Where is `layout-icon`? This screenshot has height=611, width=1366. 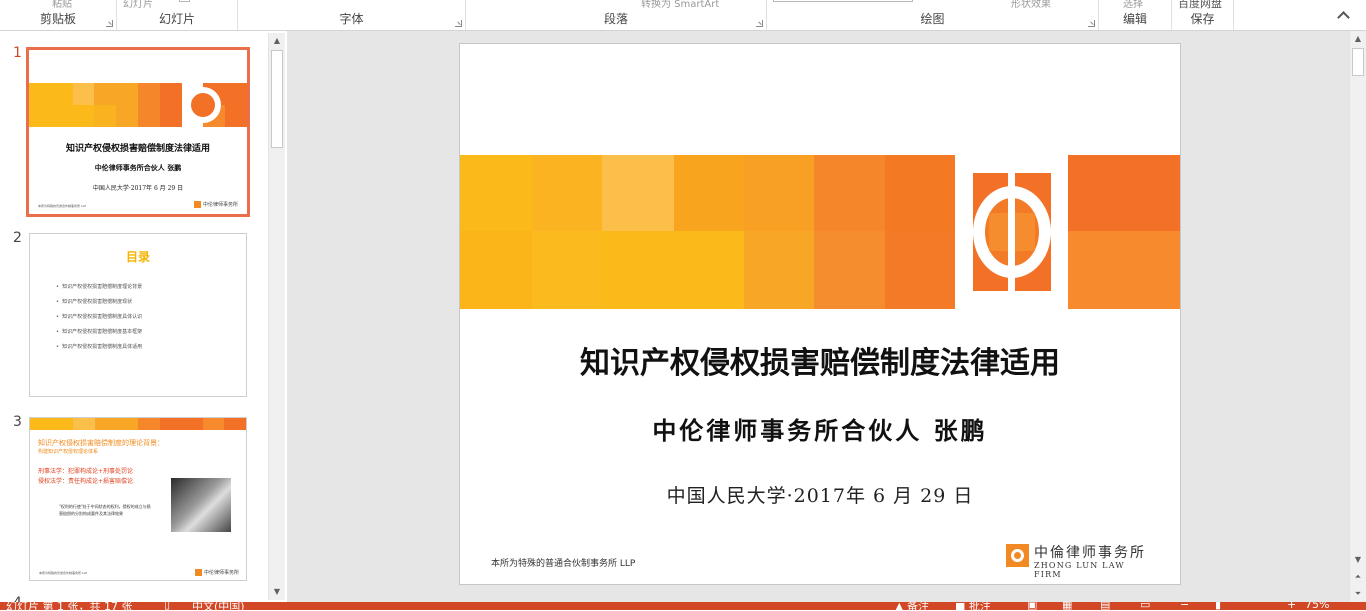 layout-icon is located at coordinates (184, 1).